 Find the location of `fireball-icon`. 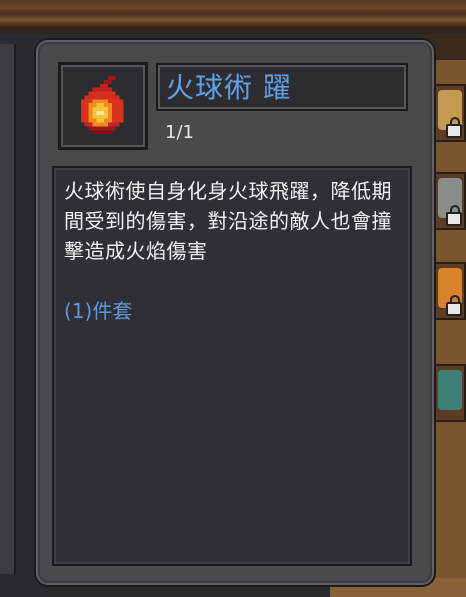

fireball-icon is located at coordinates (102, 105).